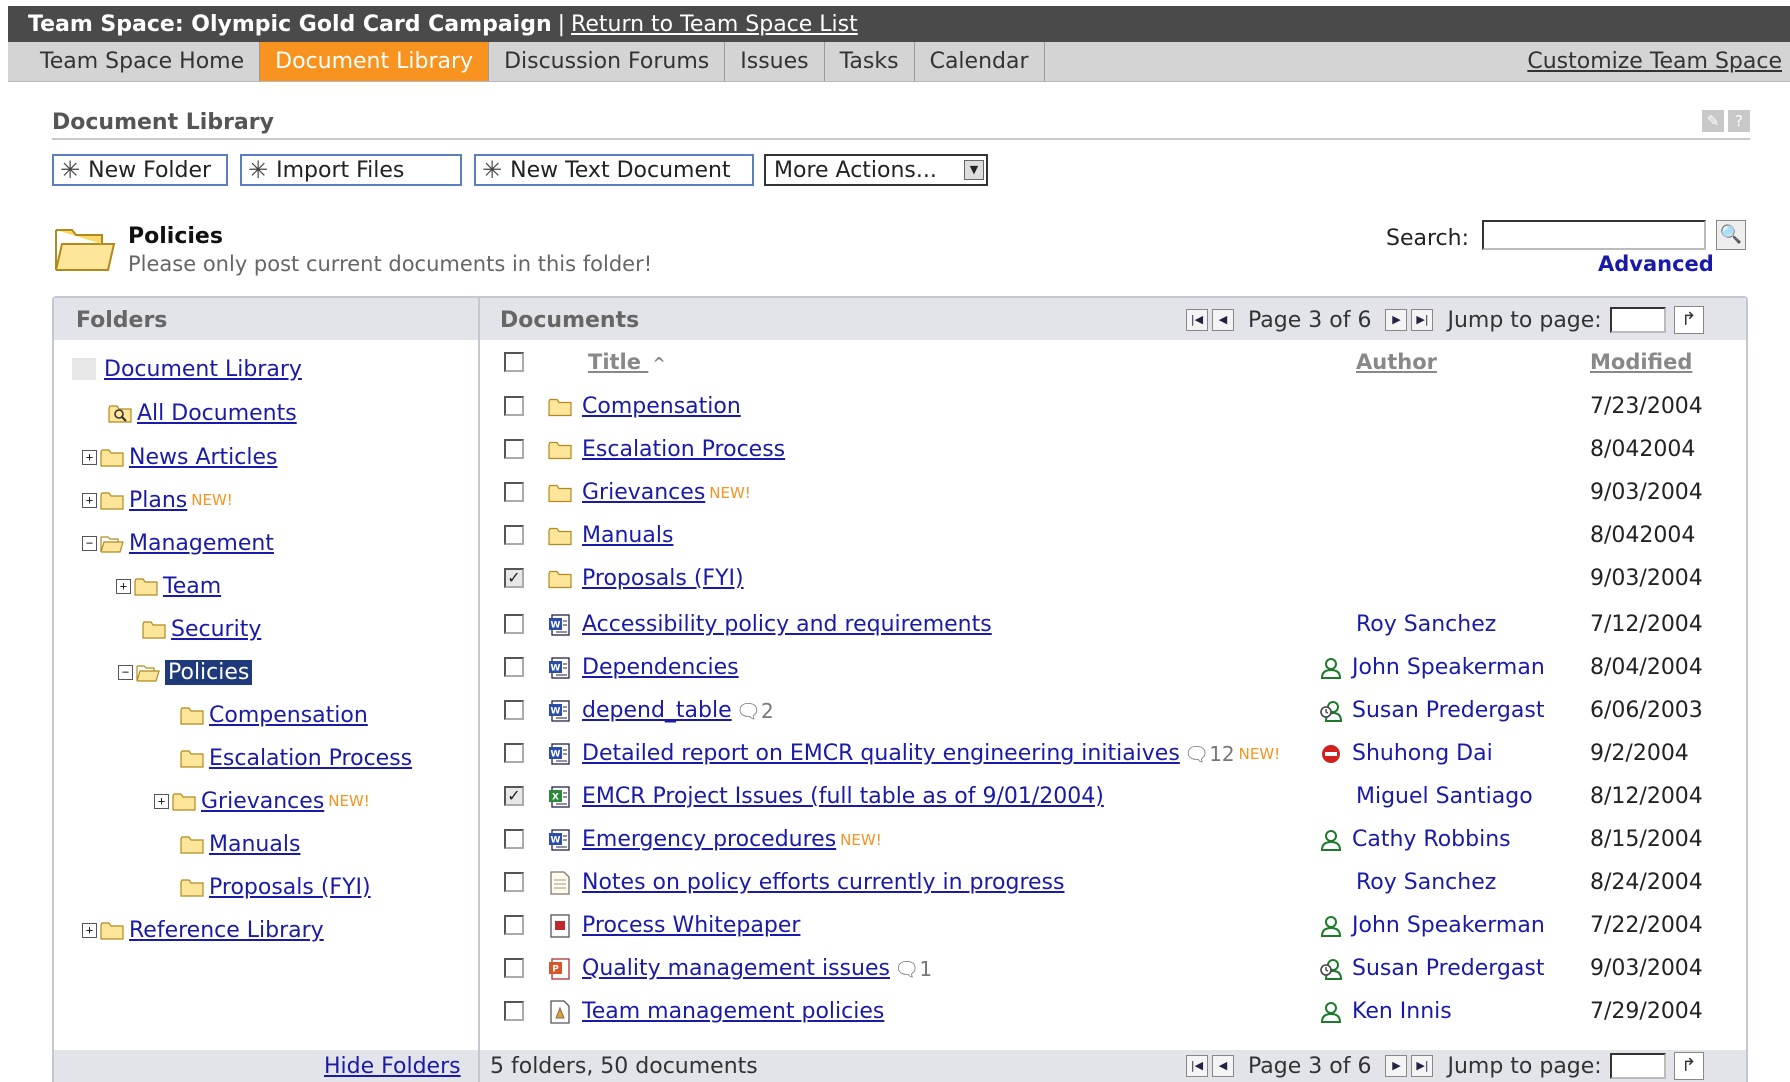 This screenshot has height=1082, width=1790. Describe the element at coordinates (514, 362) in the screenshot. I see `select-all-checkbox` at that location.